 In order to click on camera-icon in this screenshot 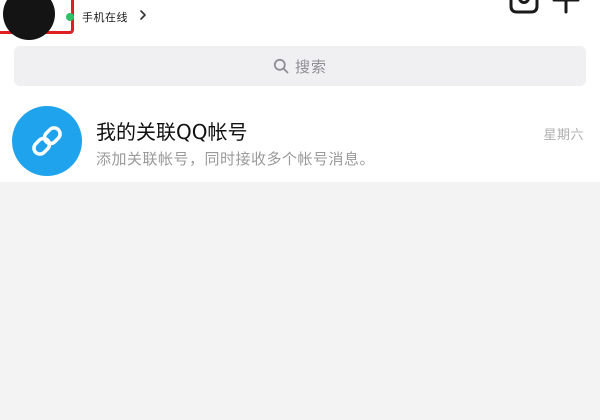, I will do `click(523, 7)`.